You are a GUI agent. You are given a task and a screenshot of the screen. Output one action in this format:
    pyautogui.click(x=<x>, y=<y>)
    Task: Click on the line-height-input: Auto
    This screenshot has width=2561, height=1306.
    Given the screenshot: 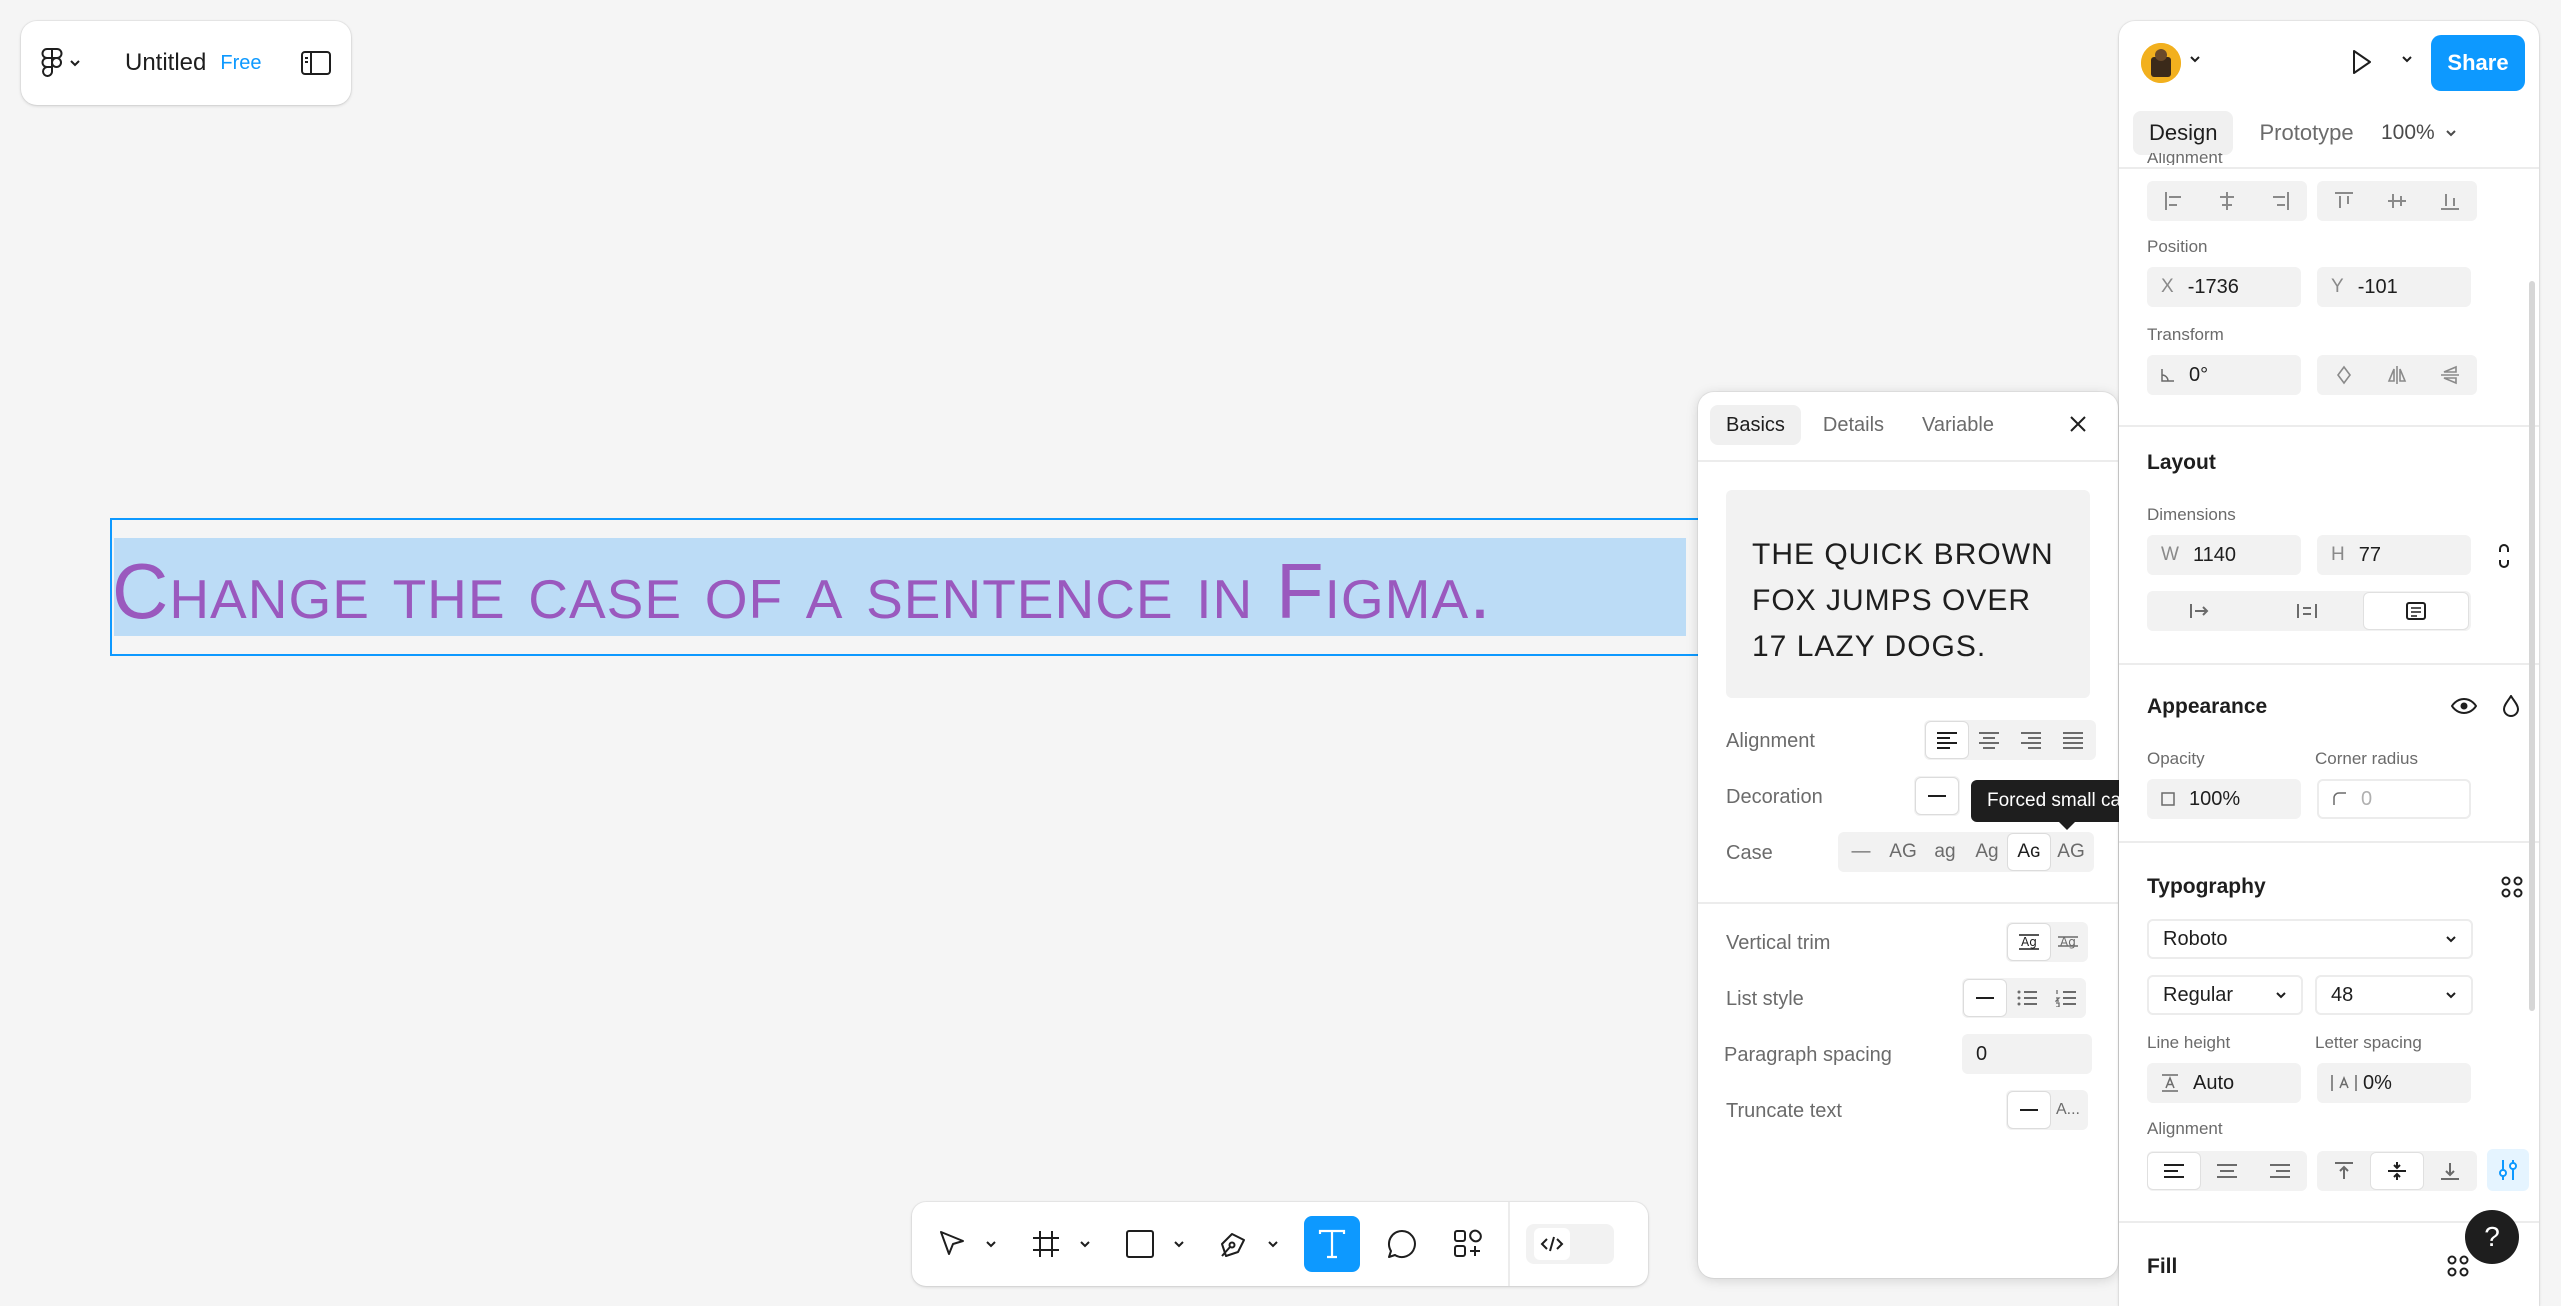 What is the action you would take?
    pyautogui.click(x=2224, y=1083)
    